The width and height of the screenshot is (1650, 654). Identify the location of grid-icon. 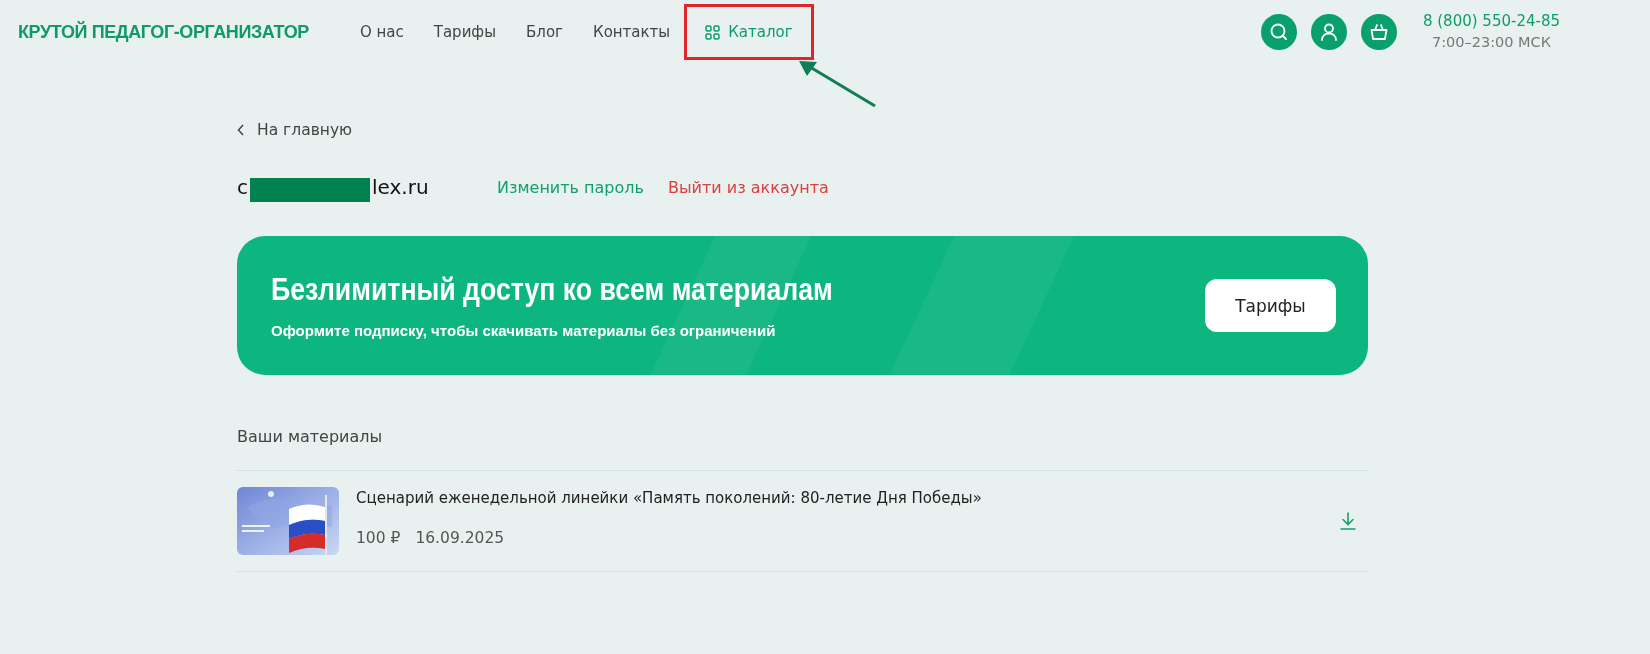
(713, 32).